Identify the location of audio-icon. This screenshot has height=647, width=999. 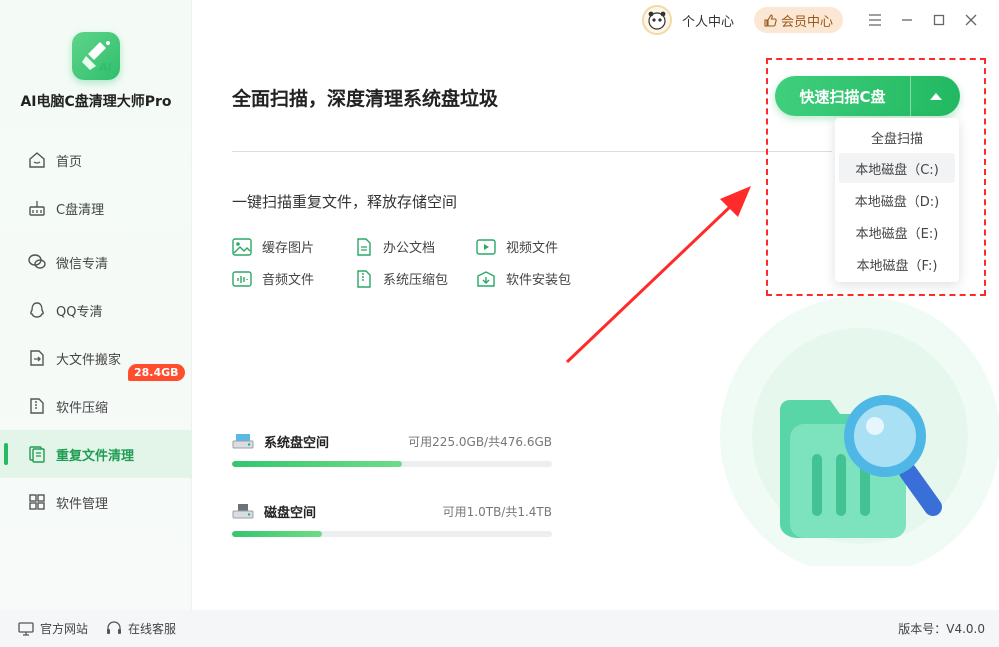
(242, 278).